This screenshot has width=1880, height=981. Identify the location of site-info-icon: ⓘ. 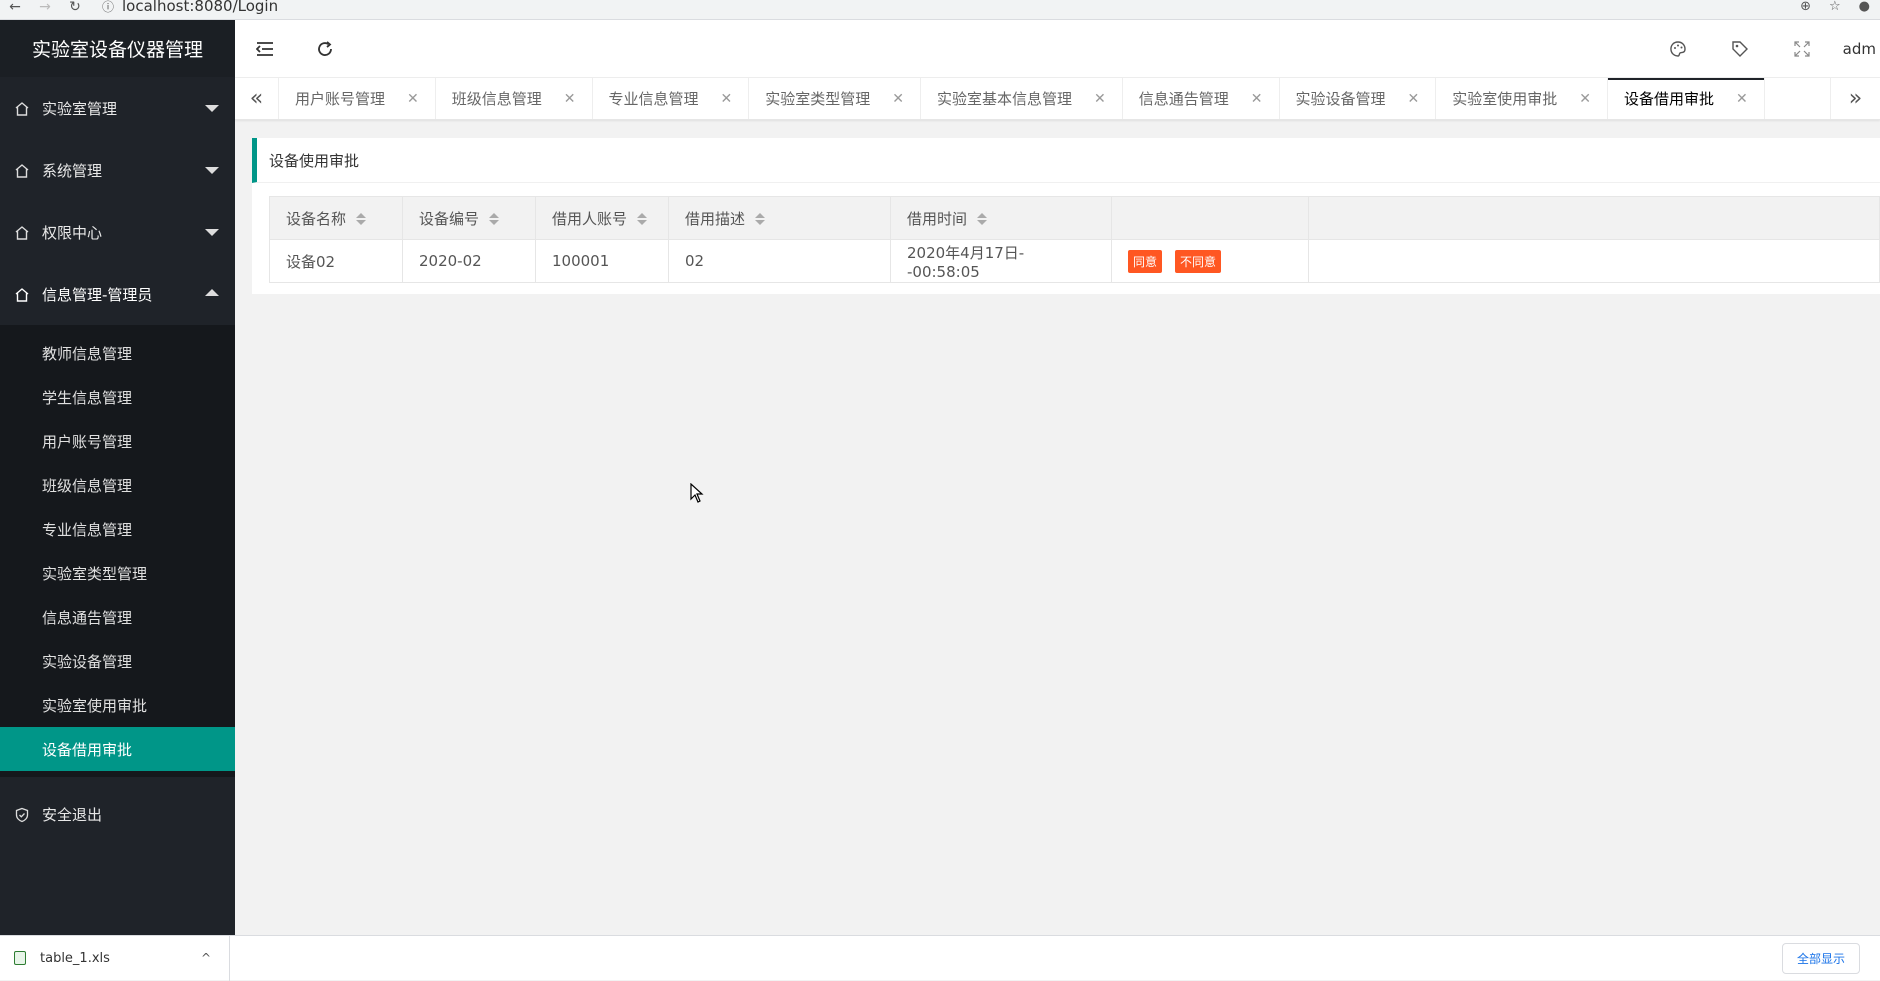
(108, 7).